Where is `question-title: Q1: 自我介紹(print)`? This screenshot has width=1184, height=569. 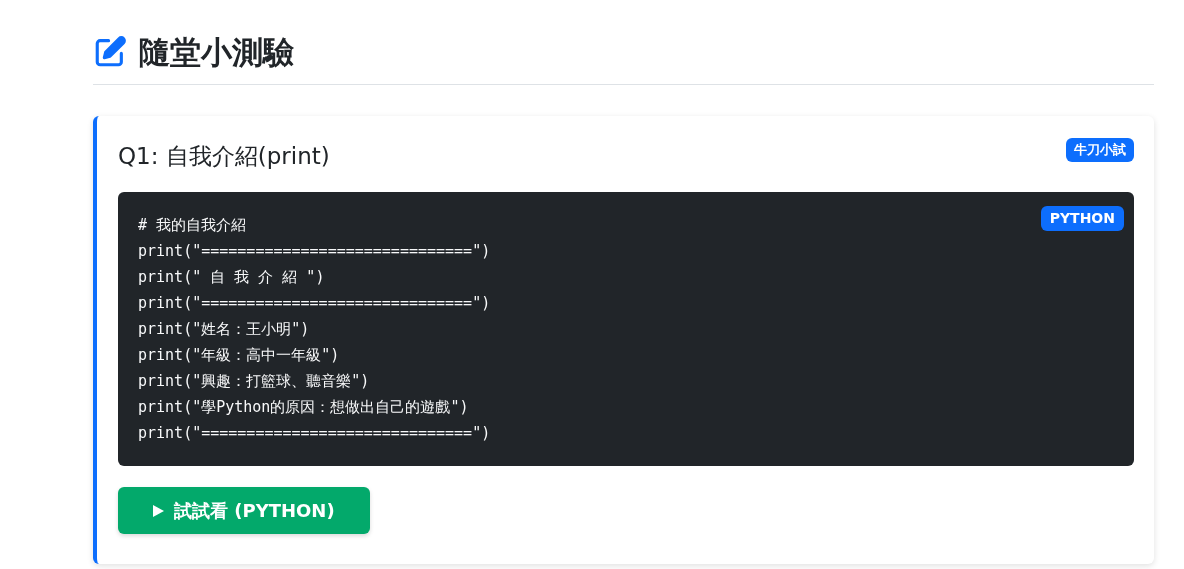
question-title: Q1: 自我介紹(print) is located at coordinates (224, 156).